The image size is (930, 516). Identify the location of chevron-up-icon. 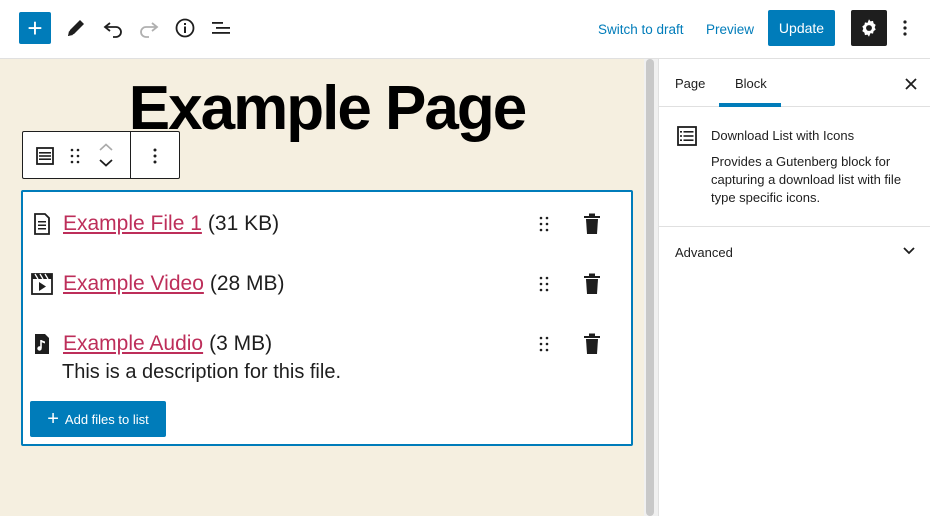
(106, 147).